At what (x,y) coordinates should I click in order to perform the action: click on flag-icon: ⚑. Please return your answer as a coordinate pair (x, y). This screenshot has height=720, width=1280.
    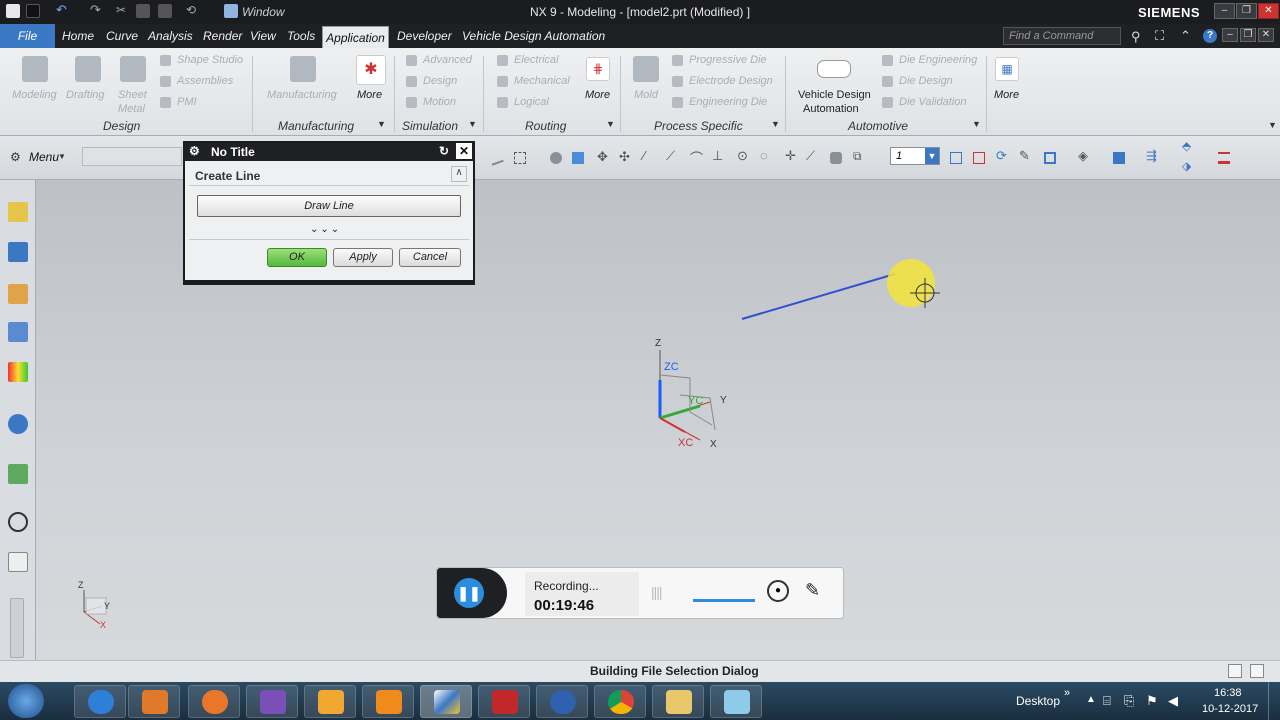
    Looking at the image, I should click on (1152, 701).